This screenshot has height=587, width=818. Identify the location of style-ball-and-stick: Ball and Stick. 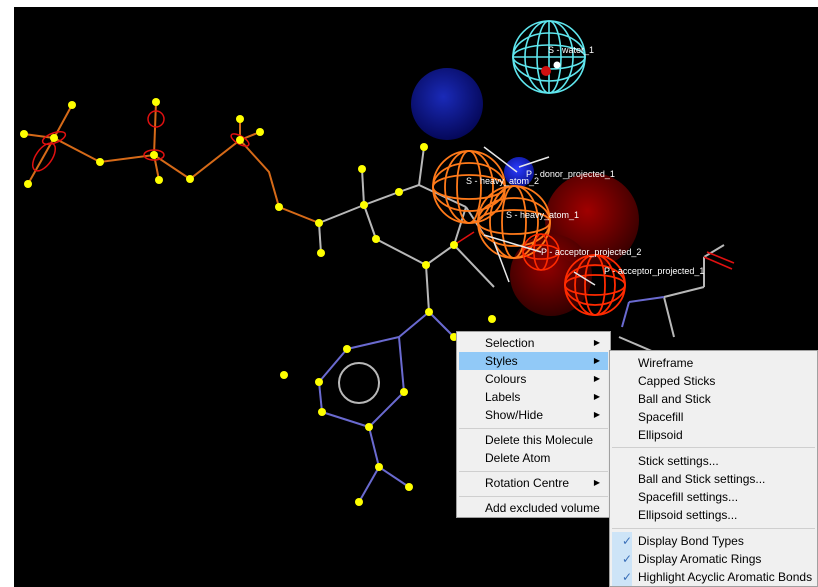
(713, 399).